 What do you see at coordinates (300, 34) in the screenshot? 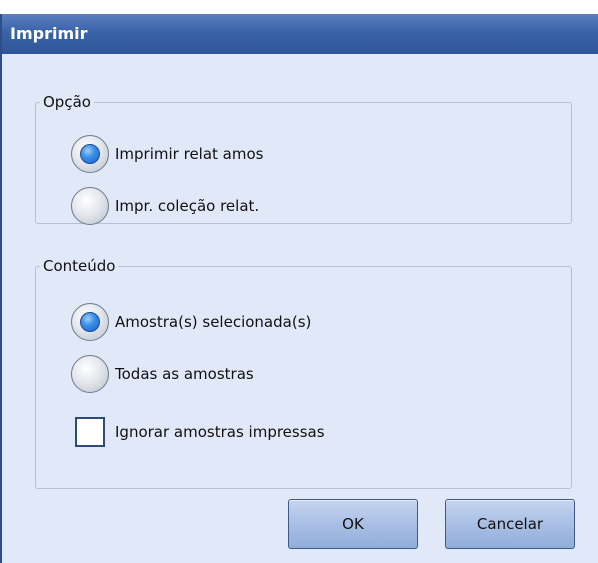
I see `dialog-title: Imprimir` at bounding box center [300, 34].